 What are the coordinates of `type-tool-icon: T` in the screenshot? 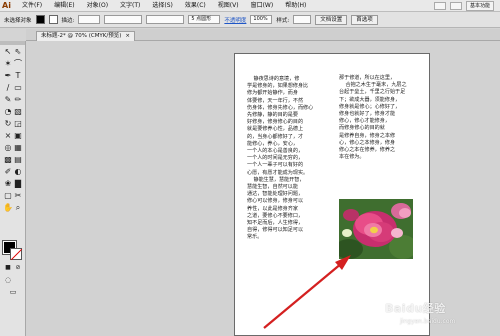 It's located at (18, 76).